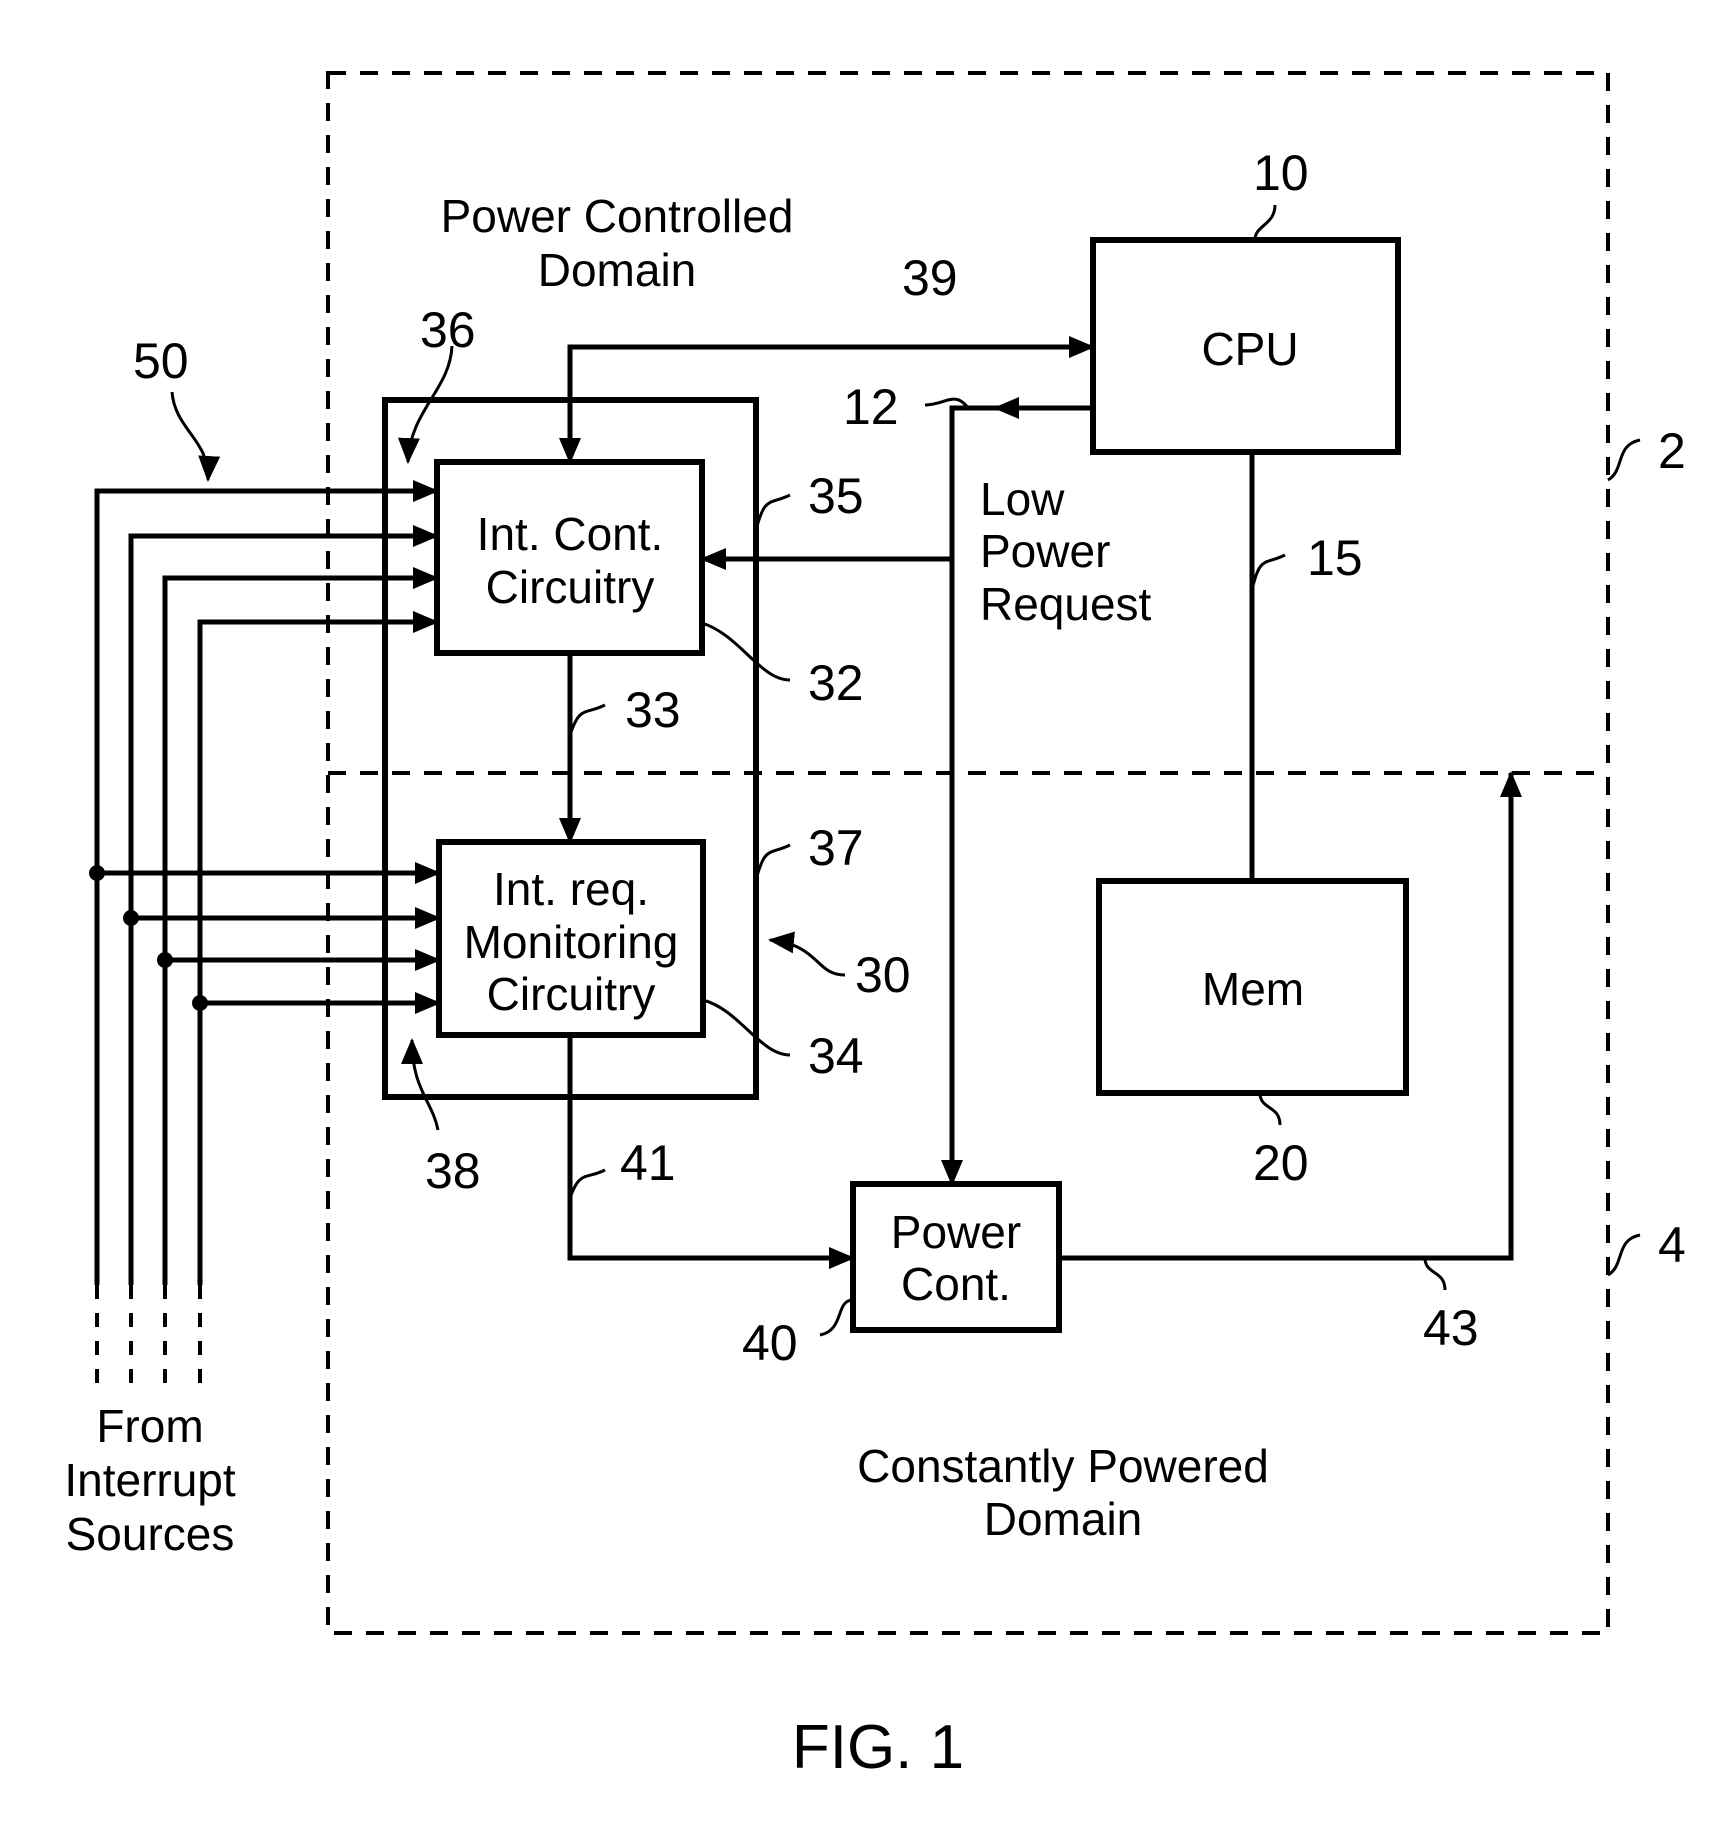 Image resolution: width=1717 pixels, height=1822 pixels. What do you see at coordinates (453, 1171) in the screenshot?
I see `ref-38: 38` at bounding box center [453, 1171].